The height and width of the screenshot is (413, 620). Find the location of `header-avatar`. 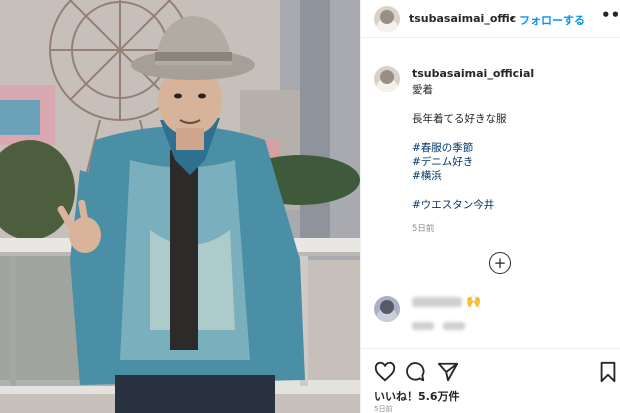

header-avatar is located at coordinates (387, 19).